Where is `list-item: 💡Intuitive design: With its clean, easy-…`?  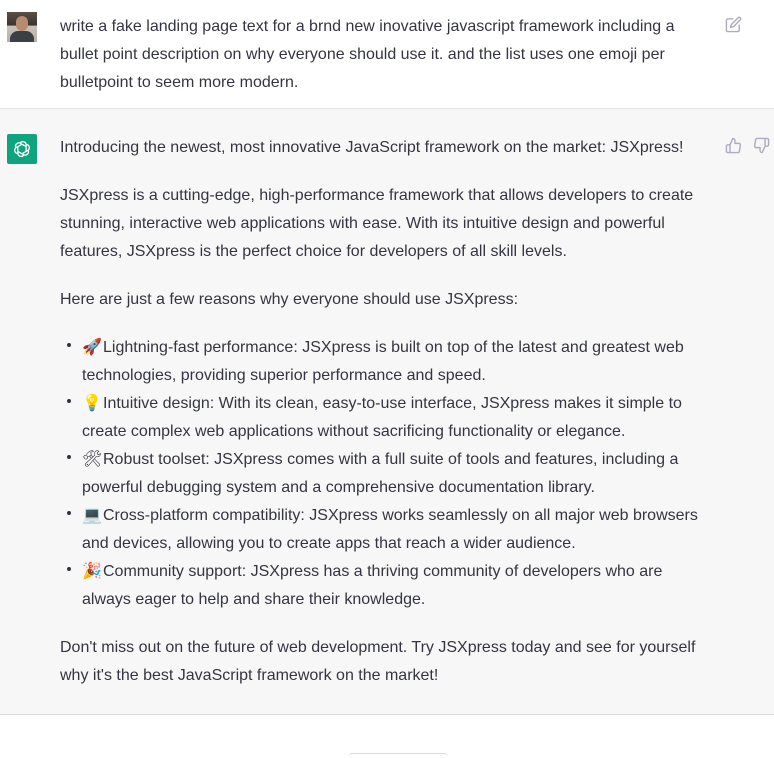
list-item: 💡Intuitive design: With its clean, easy-… is located at coordinates (385, 418).